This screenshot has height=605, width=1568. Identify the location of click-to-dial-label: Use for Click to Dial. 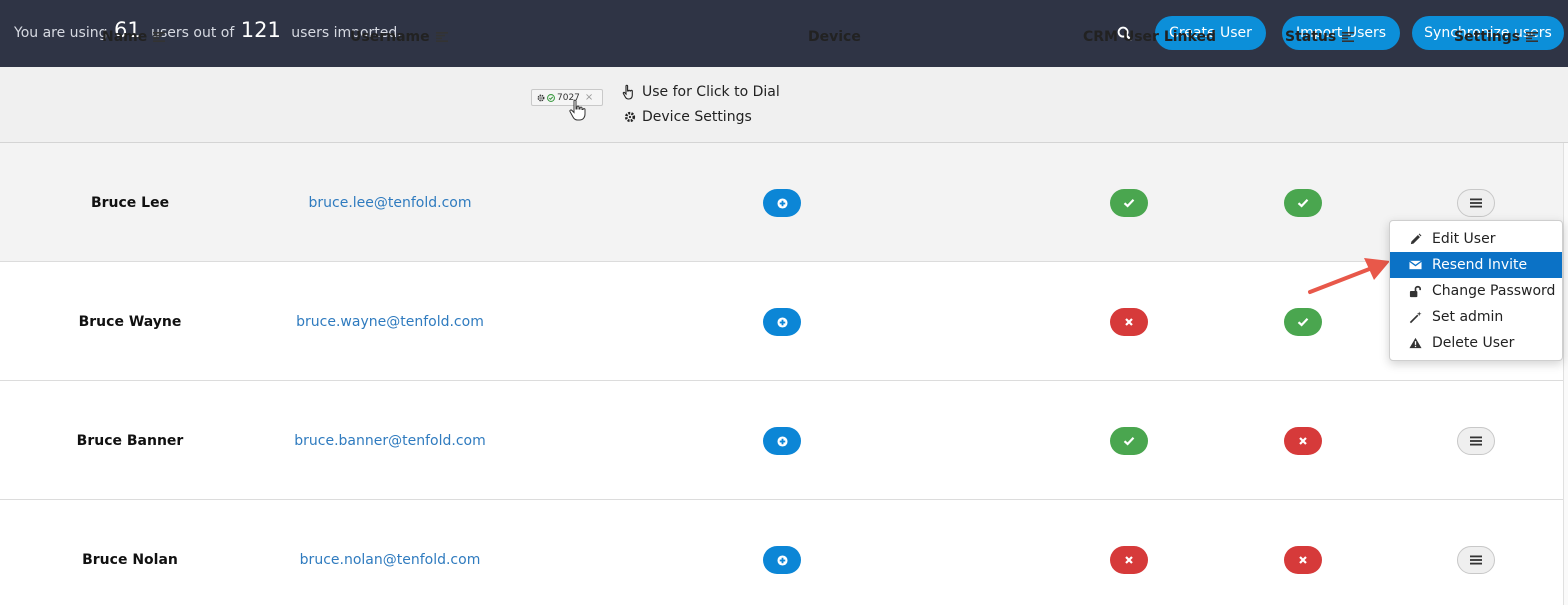
(711, 92).